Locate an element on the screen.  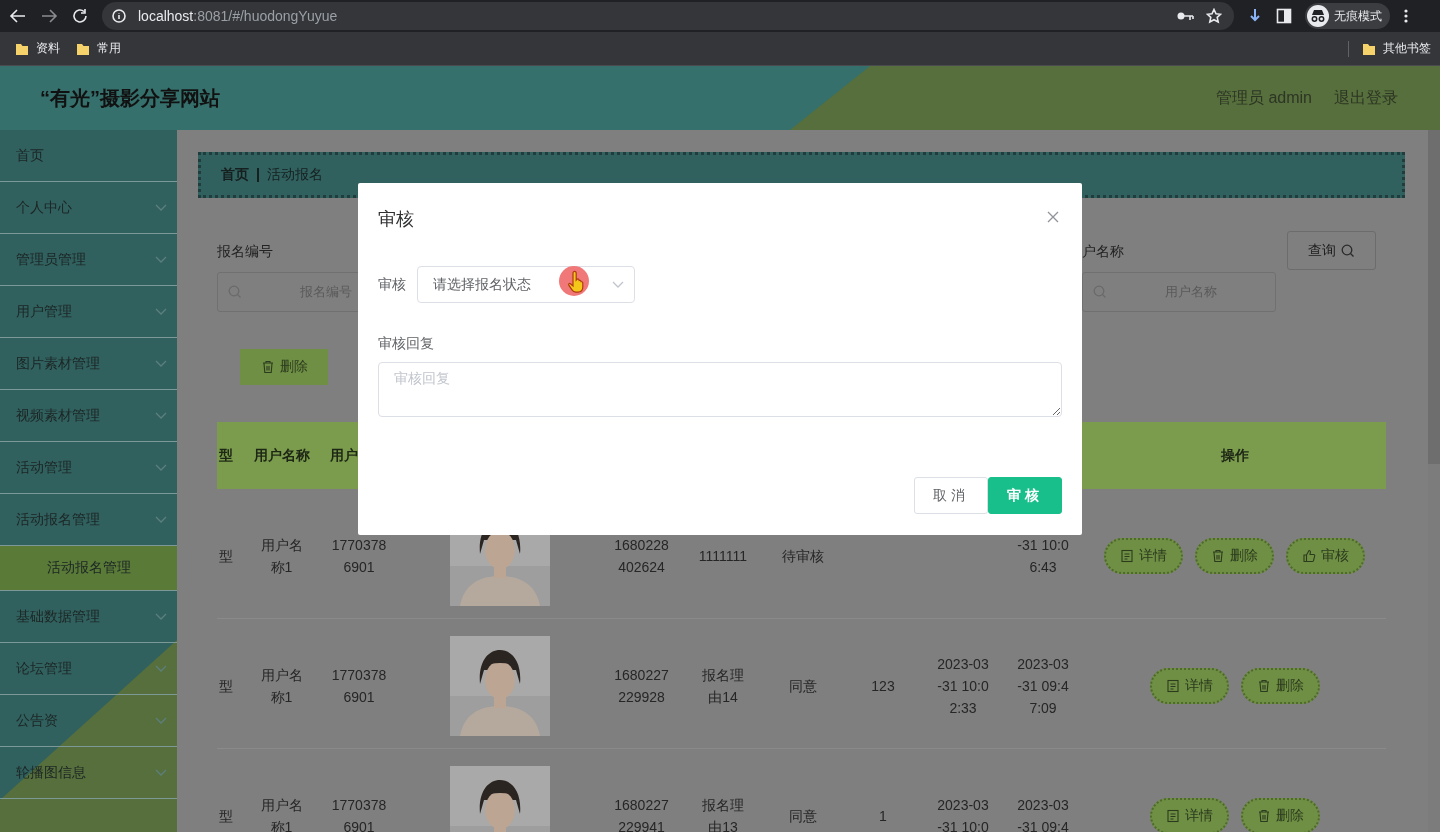
table-cell-text: 2023-03-31 10:0 is located at coordinates (963, 813).